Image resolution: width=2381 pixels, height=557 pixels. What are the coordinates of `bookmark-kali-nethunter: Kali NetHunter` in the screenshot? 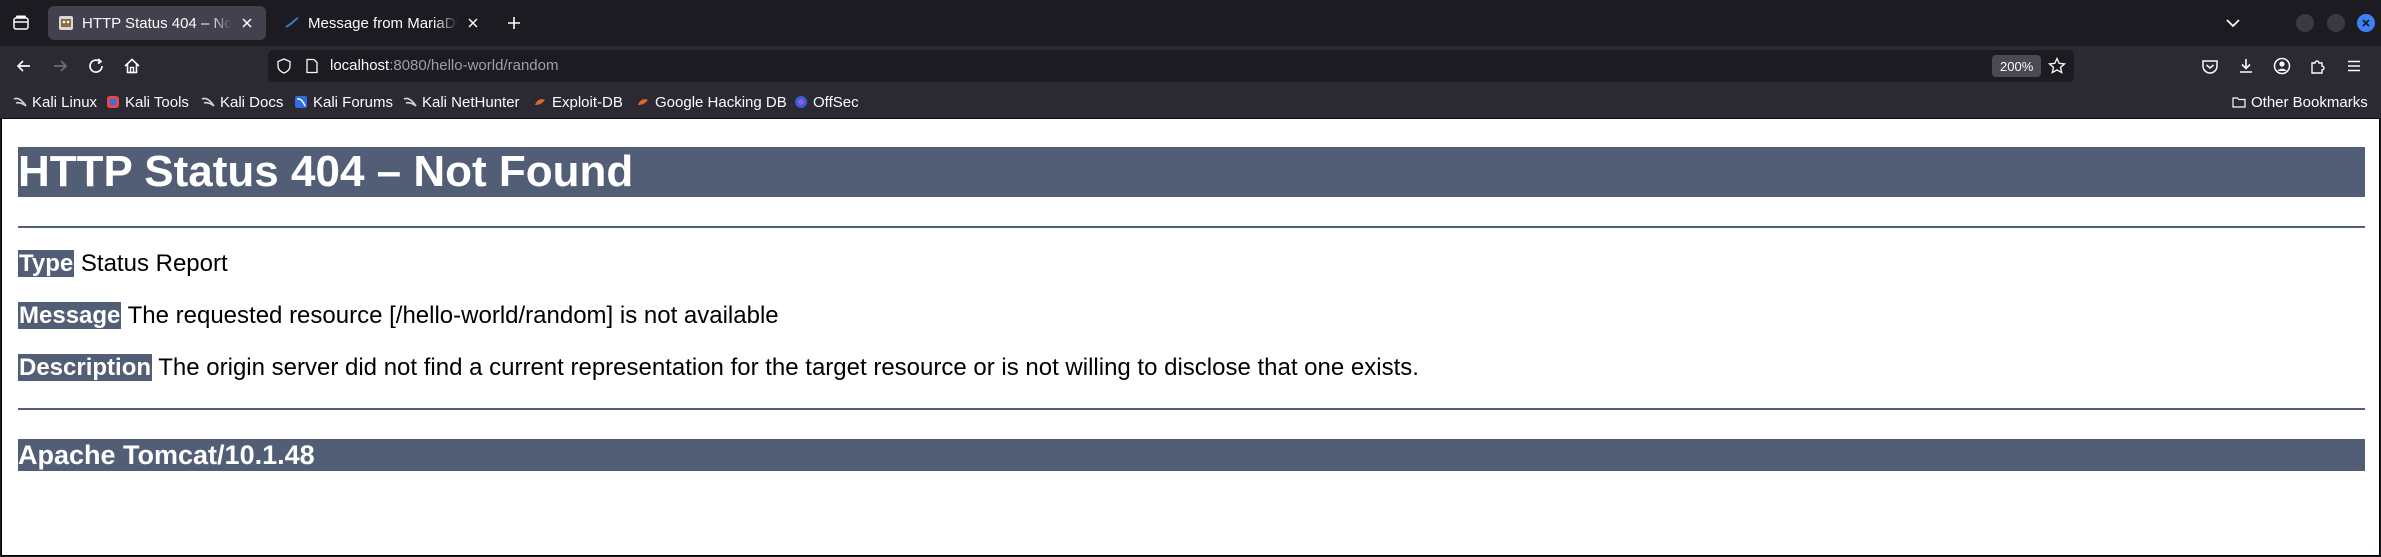 It's located at (461, 102).